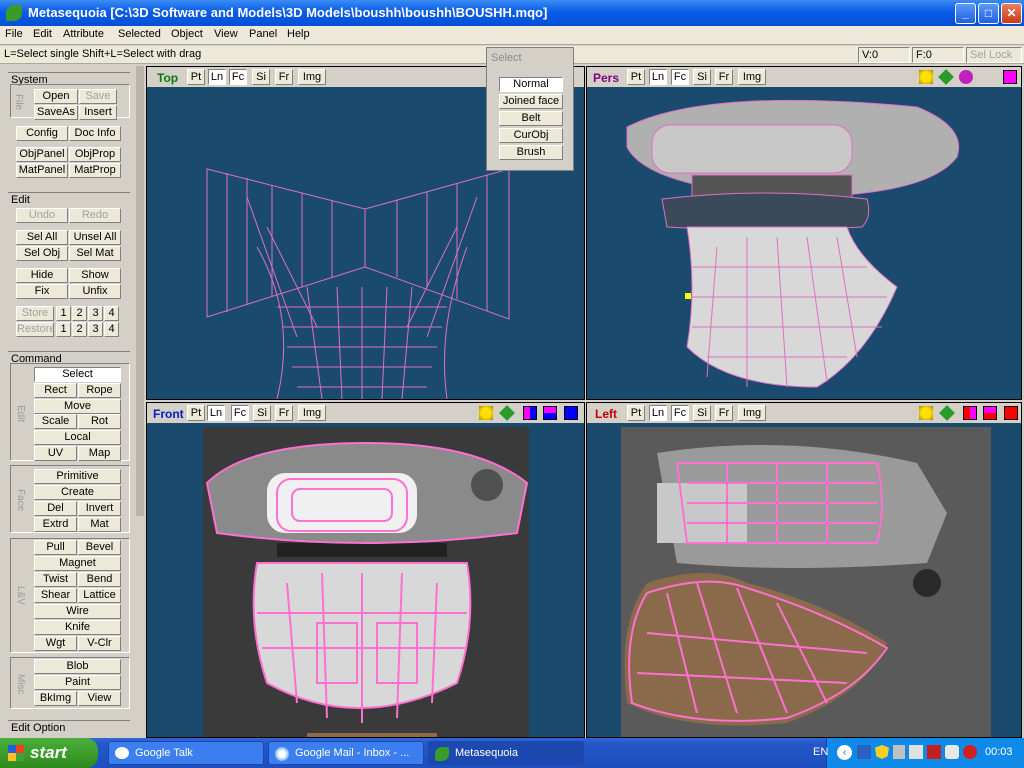 The height and width of the screenshot is (768, 1024). I want to click on scale-button: Scale, so click(55, 421).